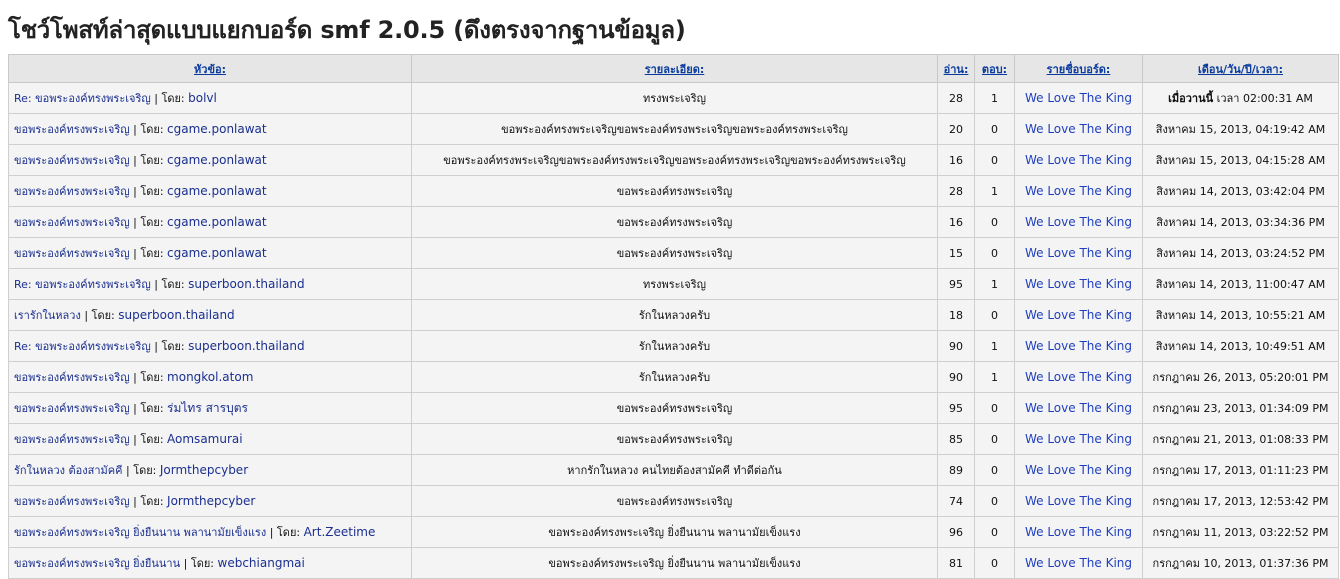 This screenshot has width=1340, height=579. I want to click on author-link: bolvl, so click(202, 98).